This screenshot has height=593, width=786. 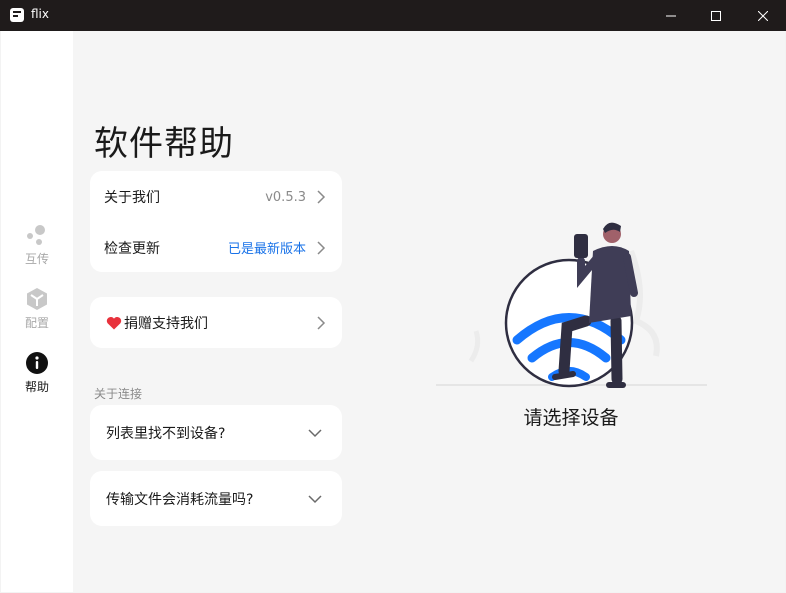 I want to click on update-status-value: 已是最新版本, so click(x=266, y=249).